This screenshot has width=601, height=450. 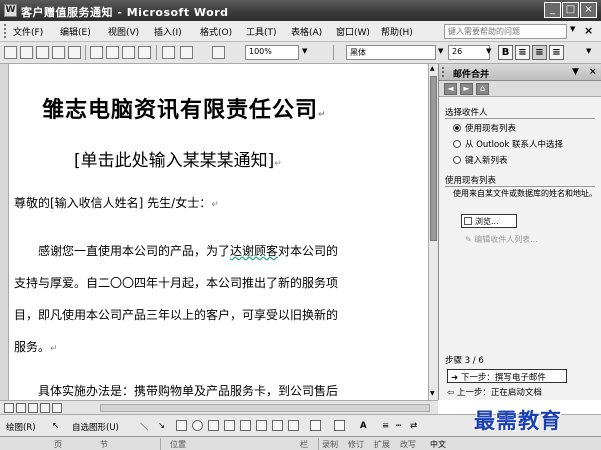 I want to click on paragraph-line: 目，即凡使用本公司产品三年以上的客户，可享受以旧换新的, so click(x=176, y=315).